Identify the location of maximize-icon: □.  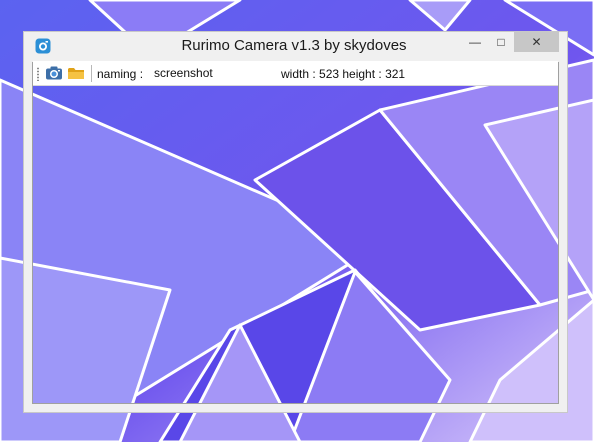
(501, 42).